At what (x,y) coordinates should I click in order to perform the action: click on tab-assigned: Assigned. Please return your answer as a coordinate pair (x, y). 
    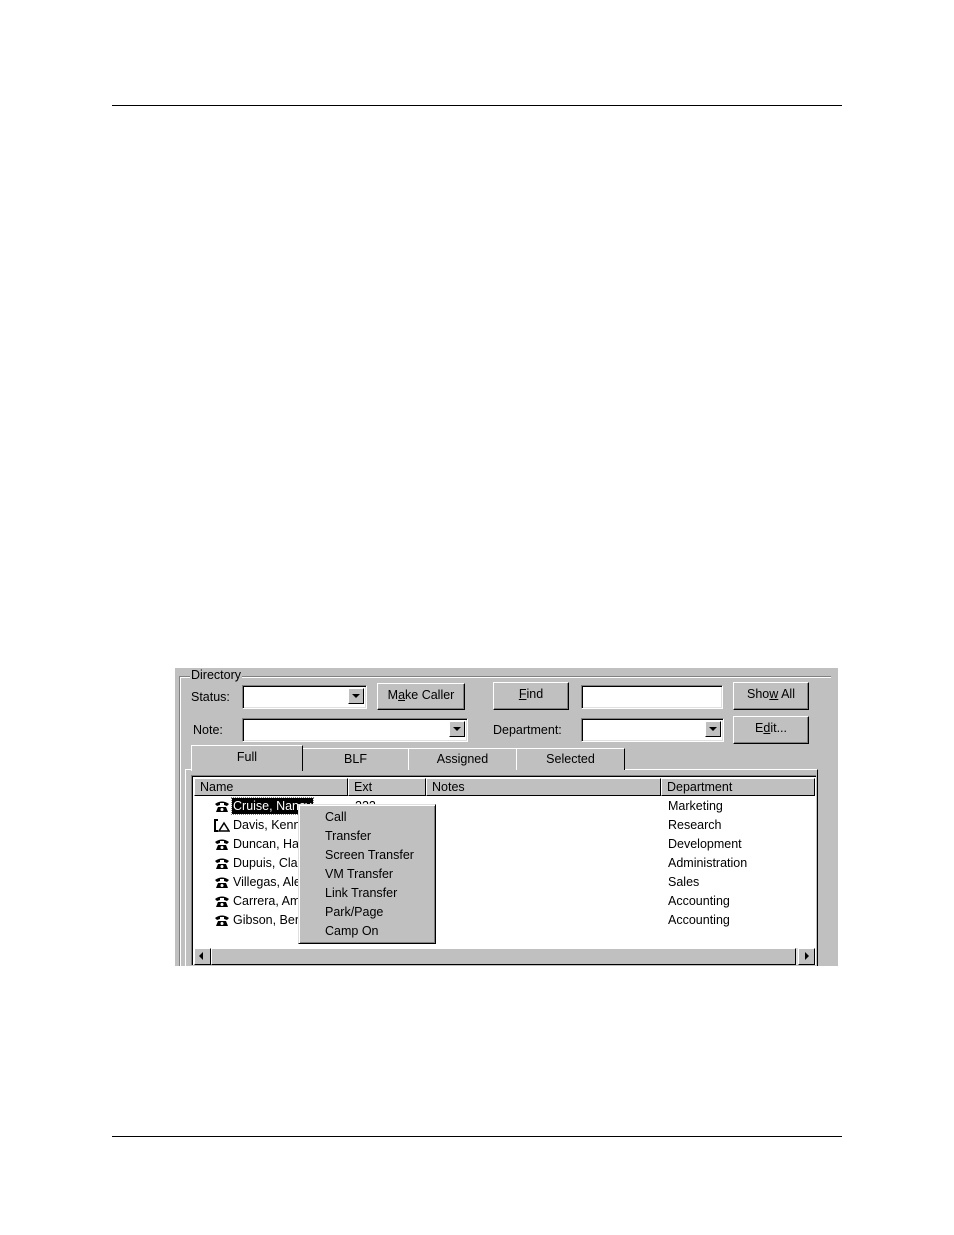
    Looking at the image, I should click on (462, 759).